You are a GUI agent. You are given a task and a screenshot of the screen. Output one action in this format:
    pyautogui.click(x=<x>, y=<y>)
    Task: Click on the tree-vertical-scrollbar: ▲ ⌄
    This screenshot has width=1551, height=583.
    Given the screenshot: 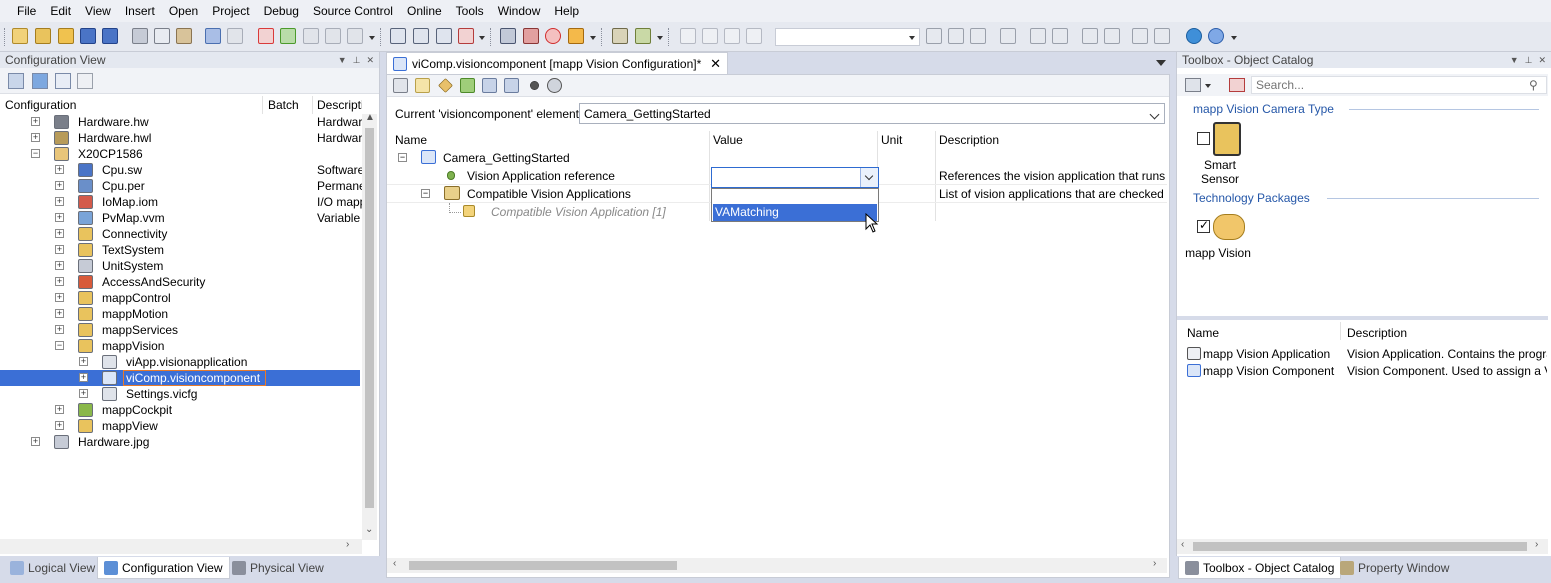 What is the action you would take?
    pyautogui.click(x=369, y=326)
    